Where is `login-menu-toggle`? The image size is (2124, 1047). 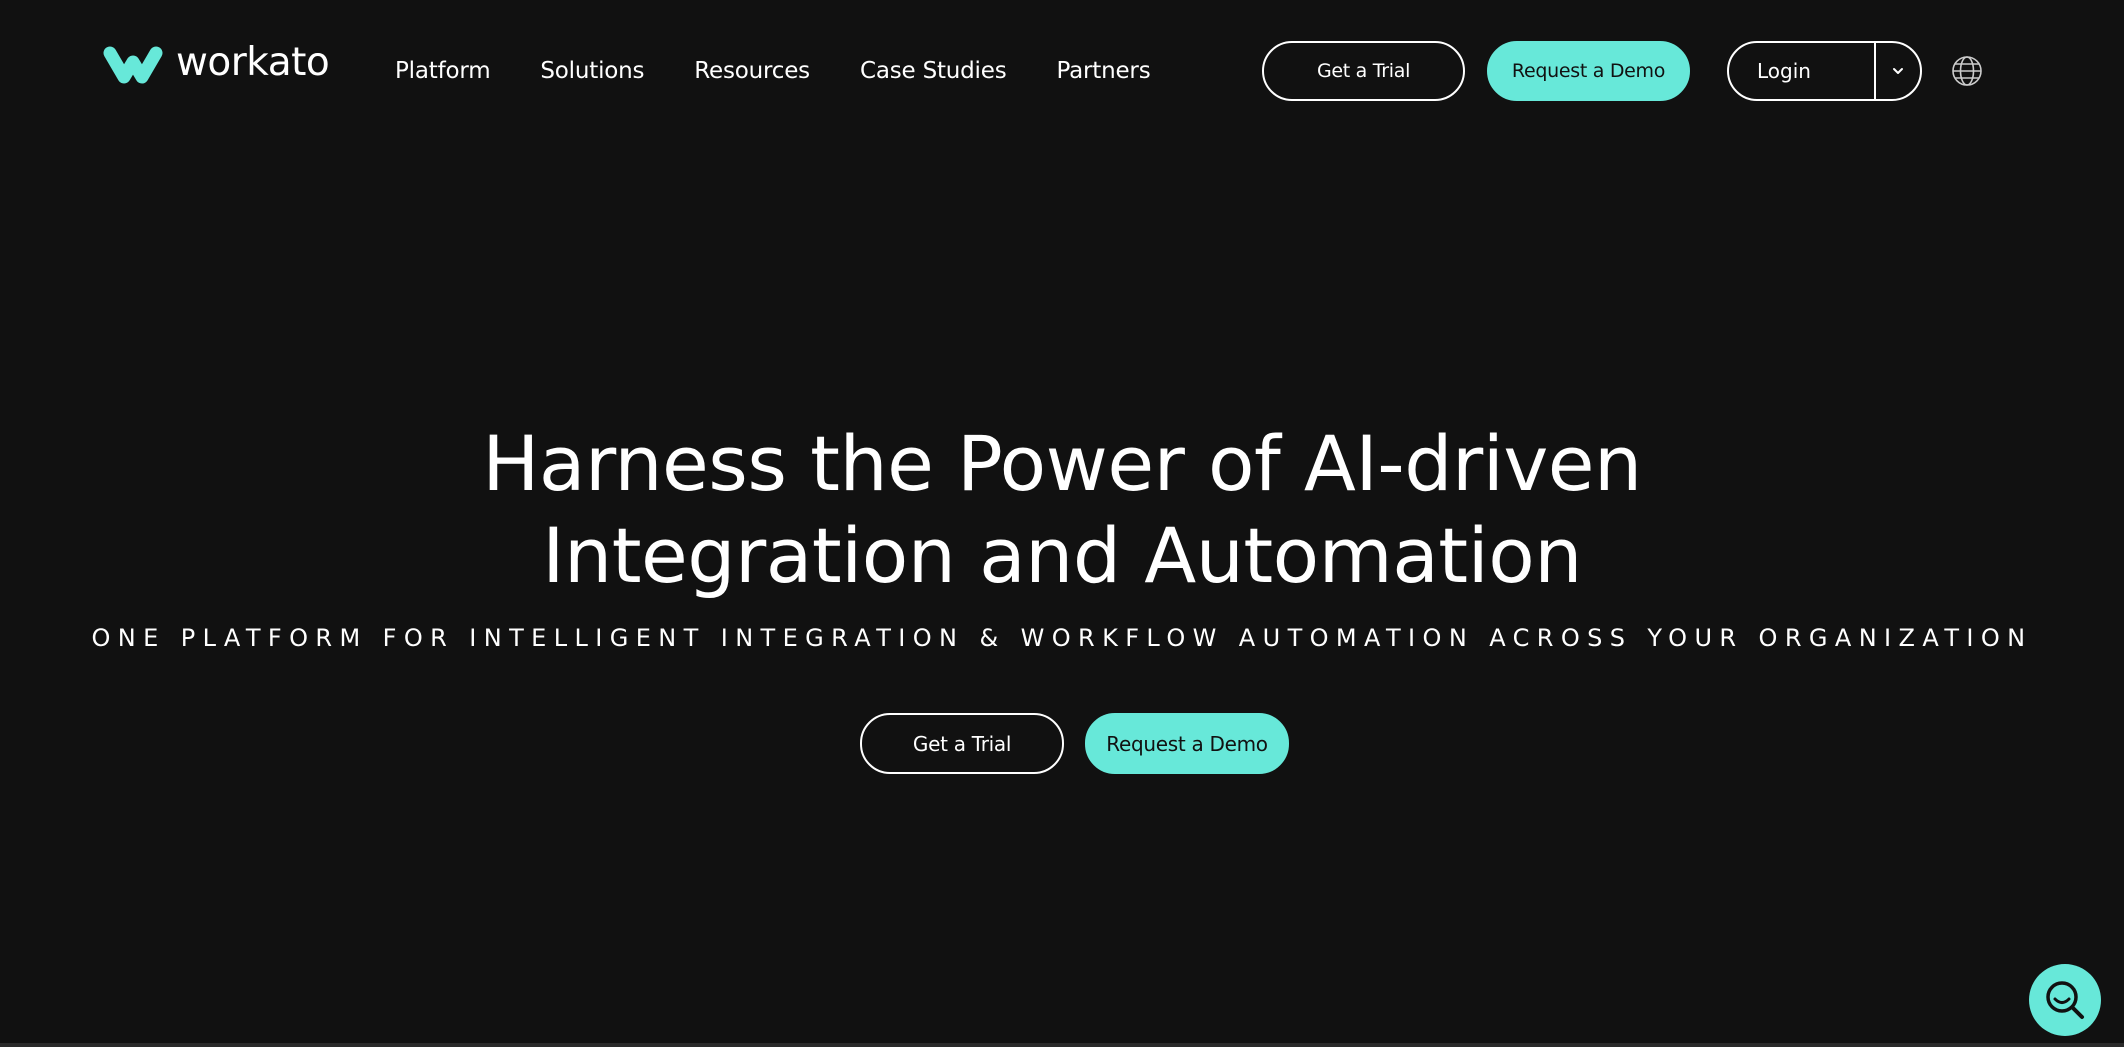
login-menu-toggle is located at coordinates (1898, 71).